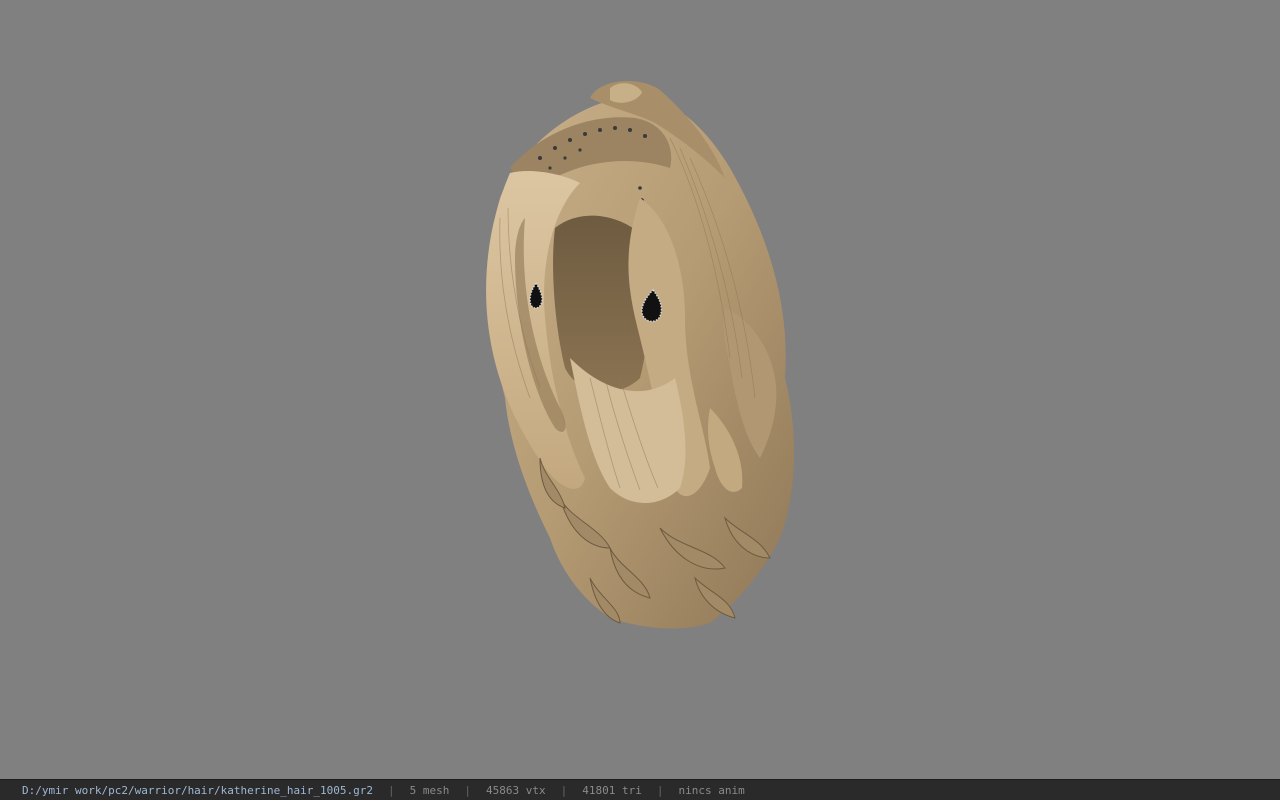  Describe the element at coordinates (612, 790) in the screenshot. I see `triangle-count-label: 41801 tri` at that location.